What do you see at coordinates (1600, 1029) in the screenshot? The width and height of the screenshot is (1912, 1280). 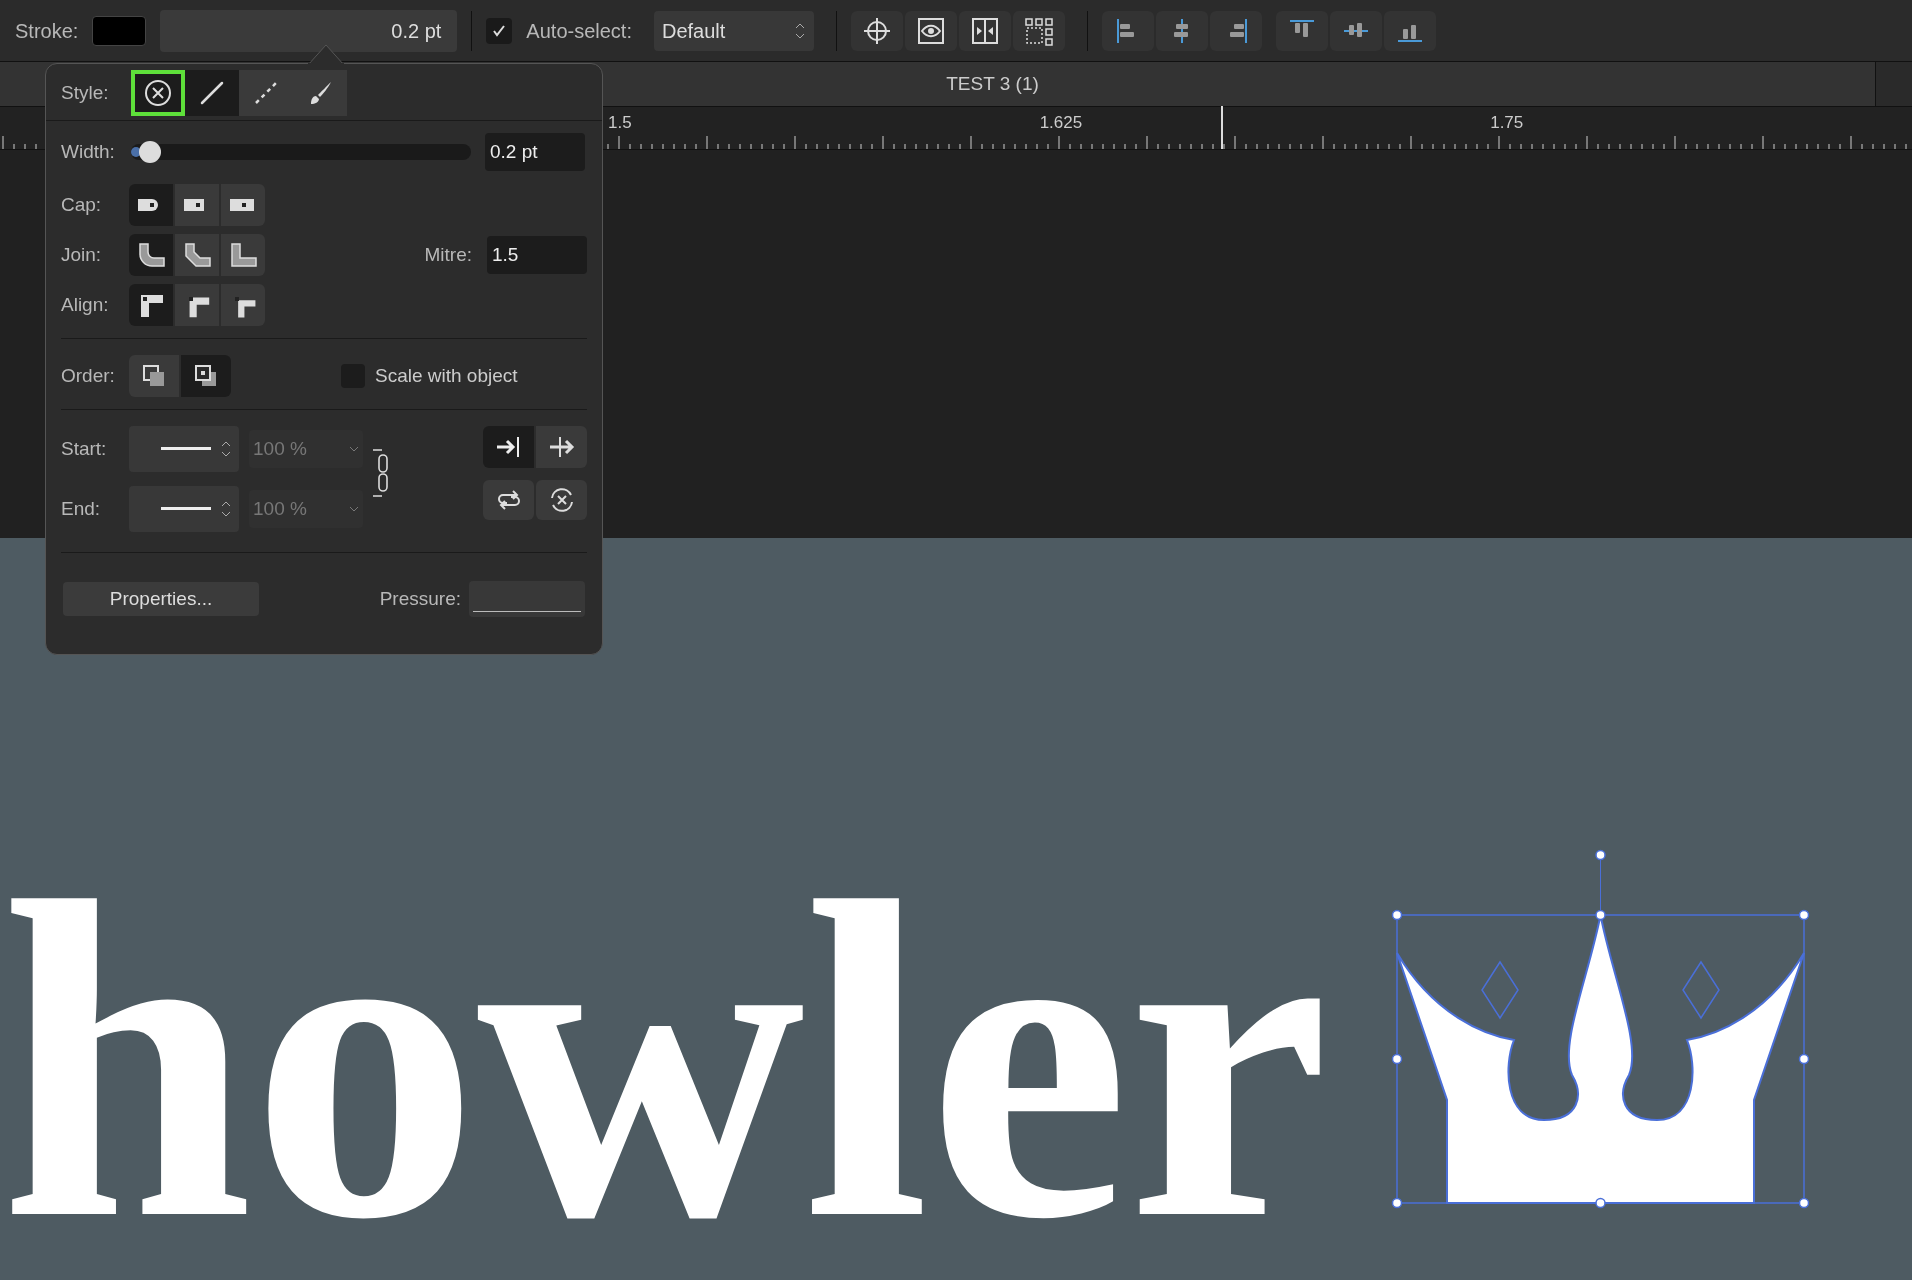 I see `crown-drawing` at bounding box center [1600, 1029].